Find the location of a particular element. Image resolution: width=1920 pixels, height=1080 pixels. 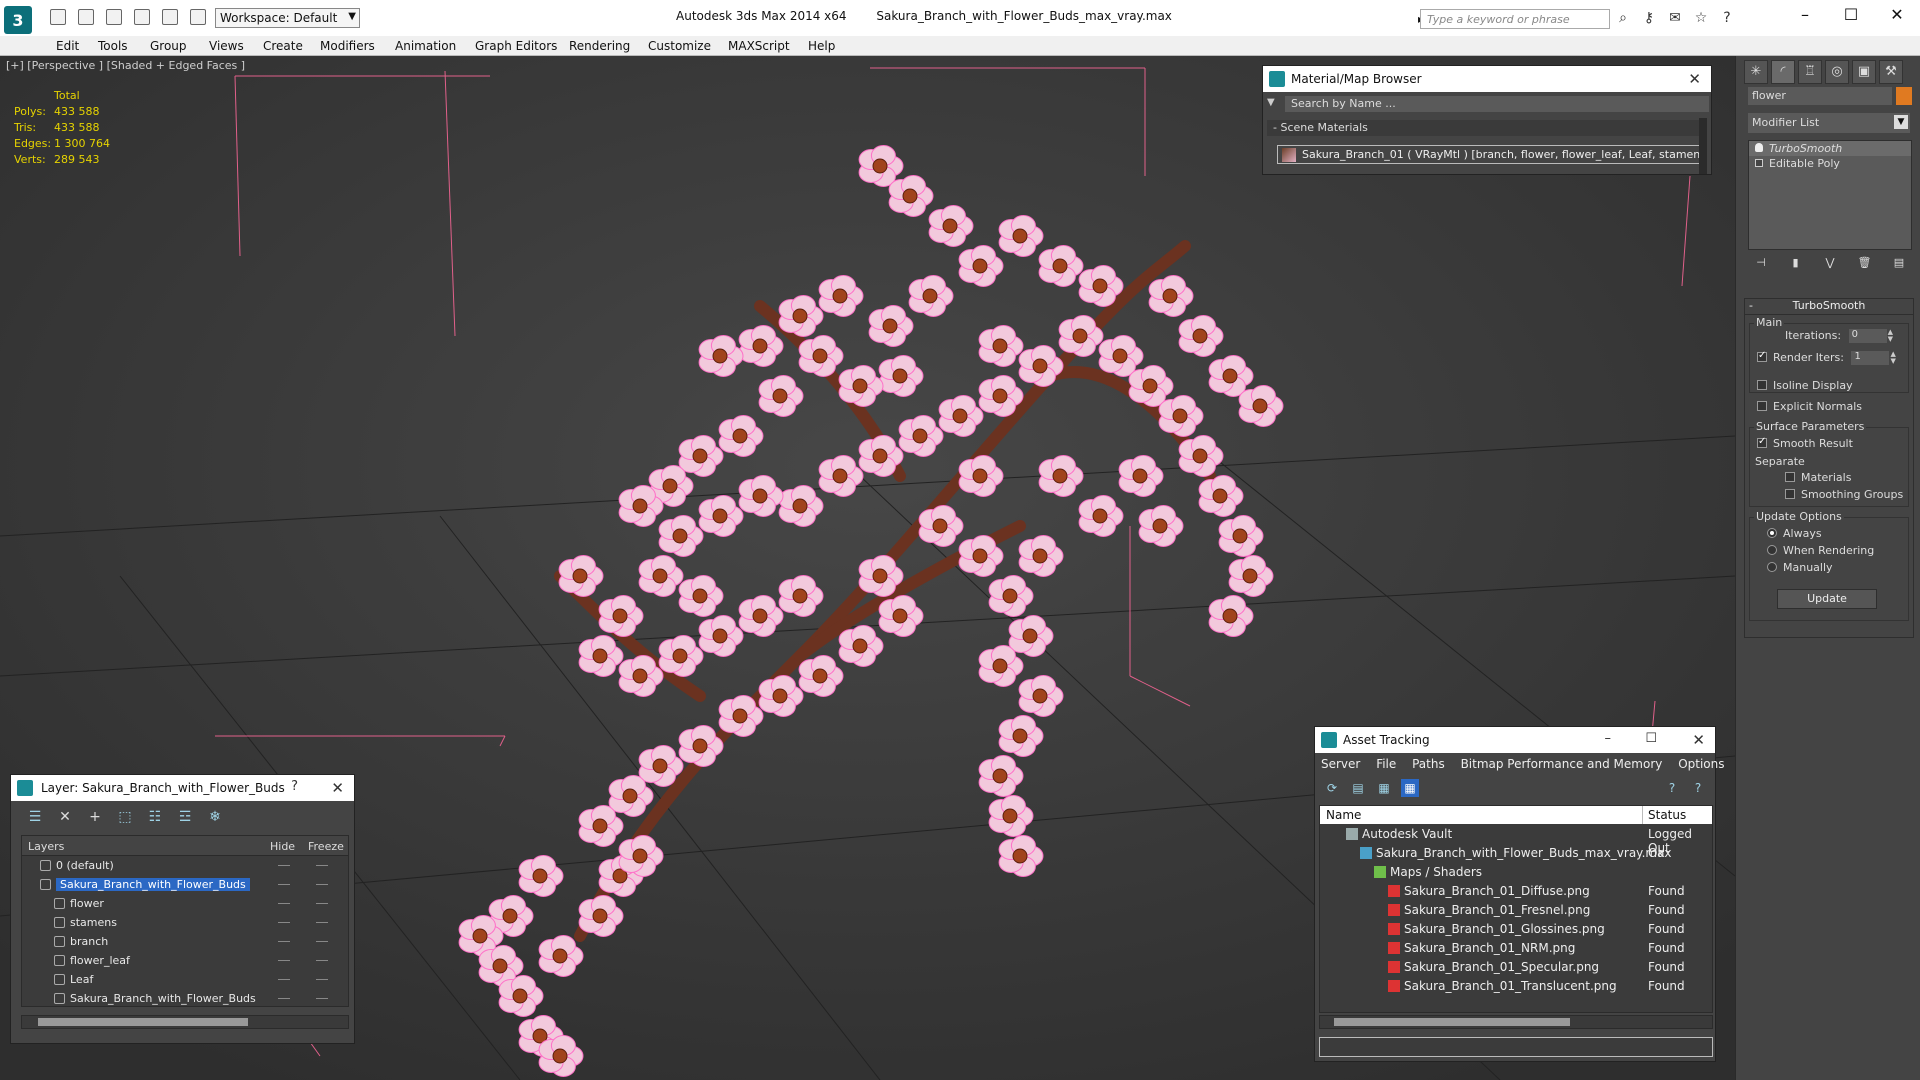

maximize-icon: ☐ is located at coordinates (1651, 738).